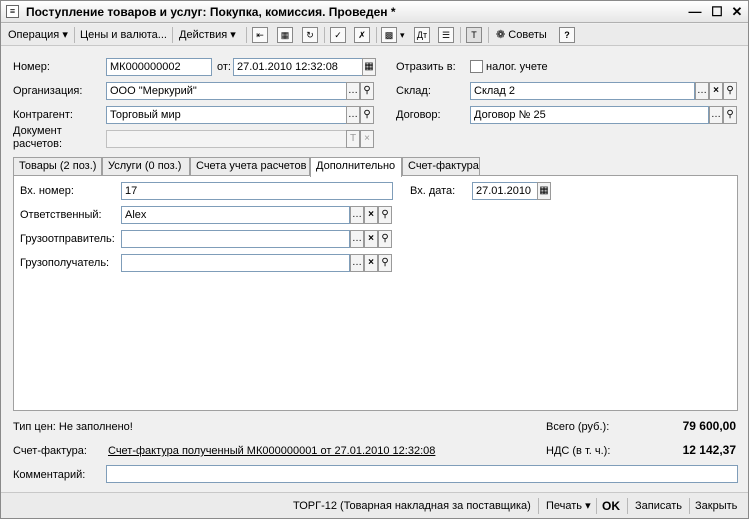  I want to click on operation-menu: Операция ▾, so click(38, 35).